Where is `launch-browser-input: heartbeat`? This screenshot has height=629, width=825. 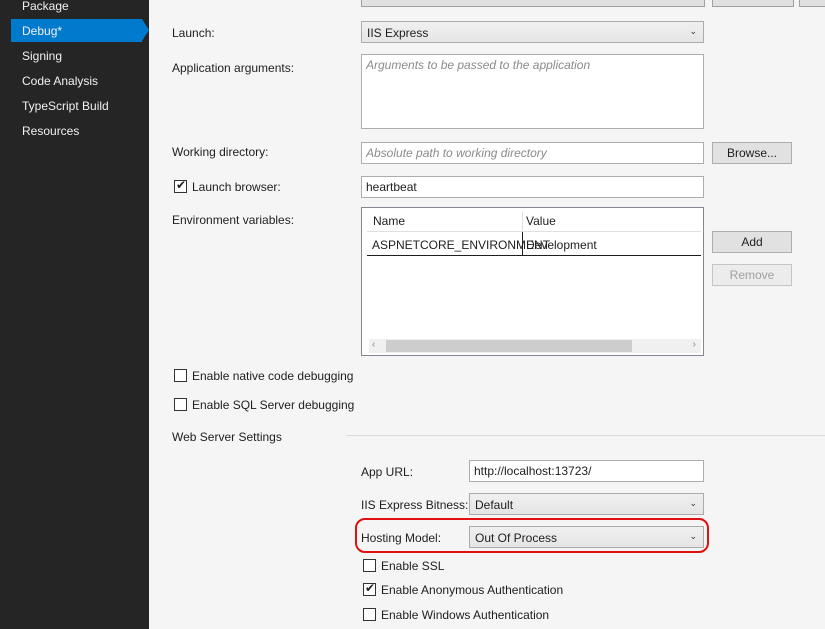
launch-browser-input: heartbeat is located at coordinates (532, 187).